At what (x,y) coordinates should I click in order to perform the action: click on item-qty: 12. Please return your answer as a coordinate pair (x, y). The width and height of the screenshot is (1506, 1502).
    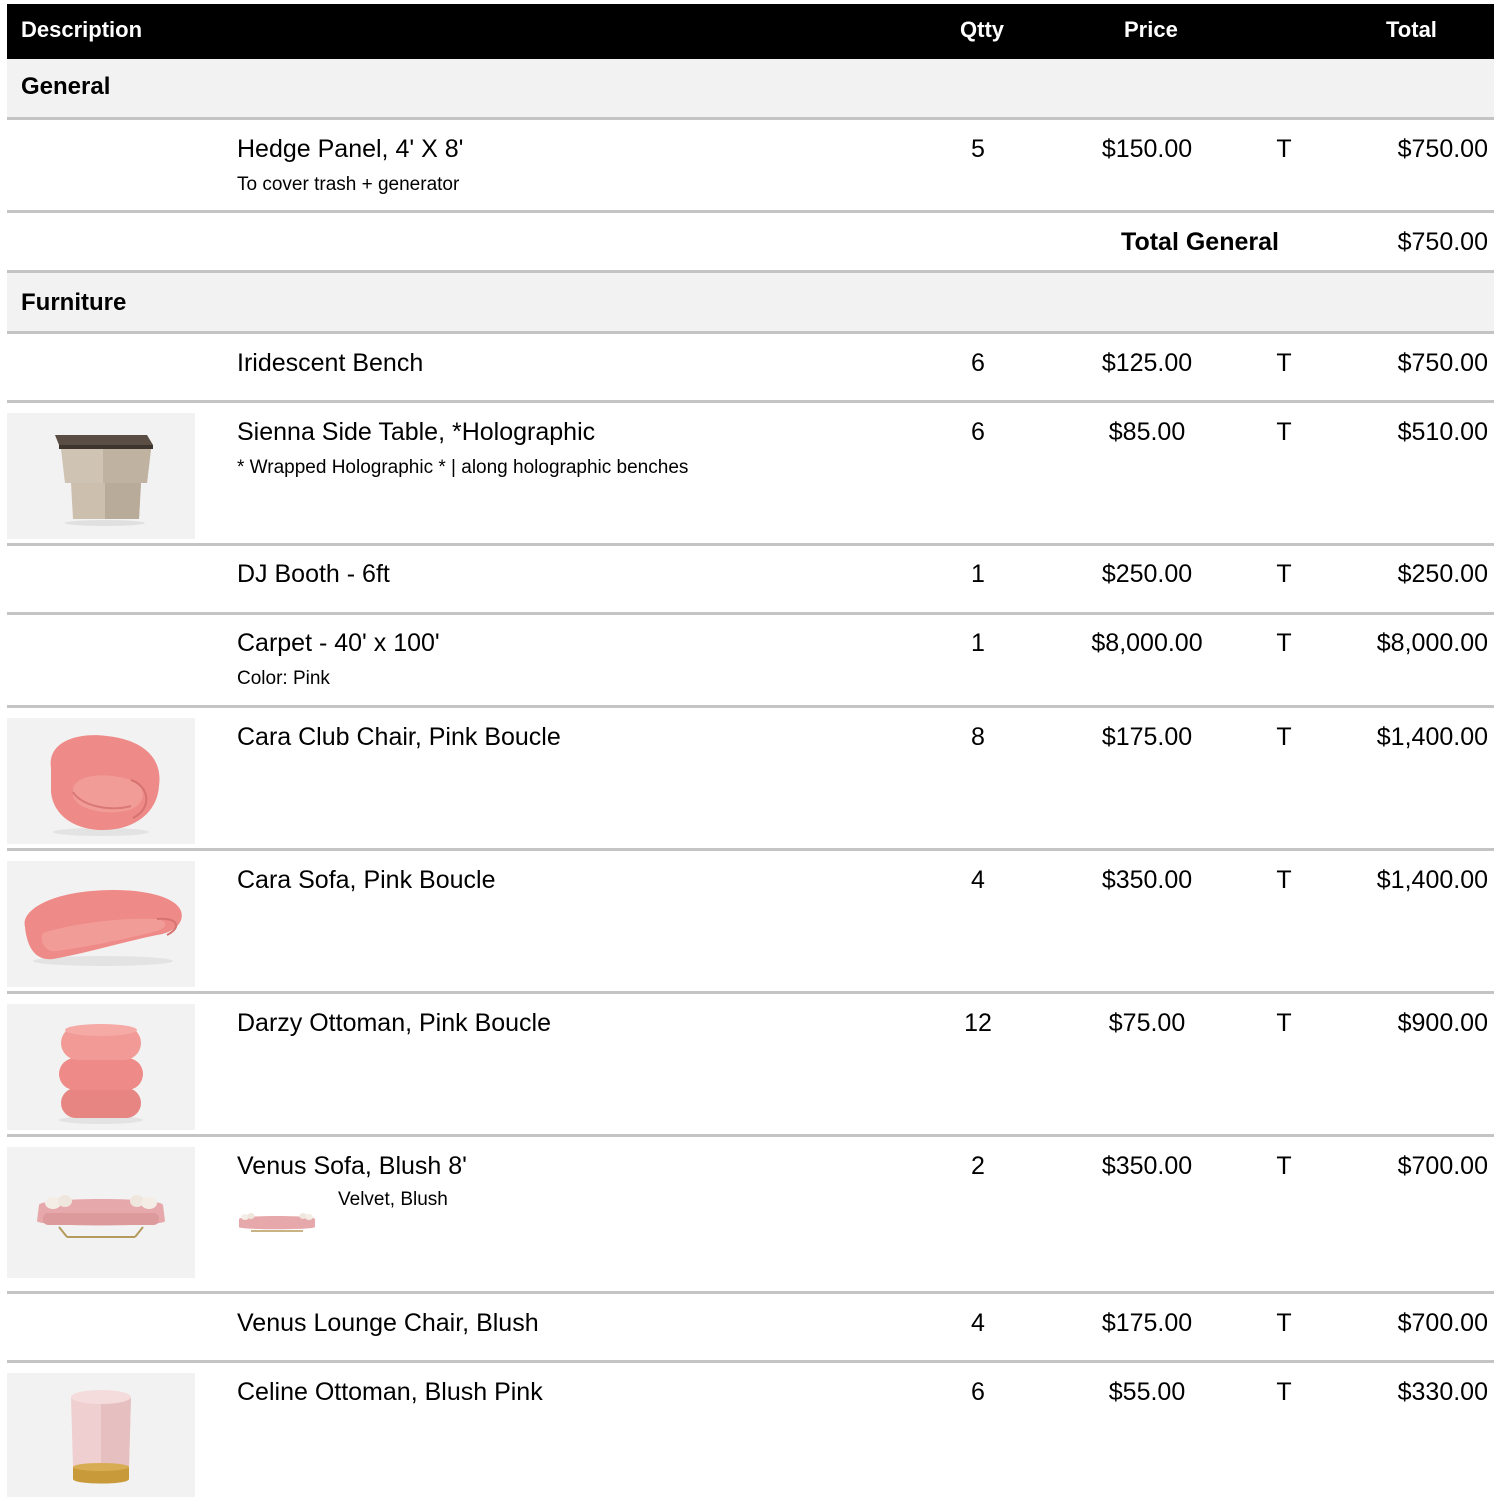
    Looking at the image, I should click on (978, 1023).